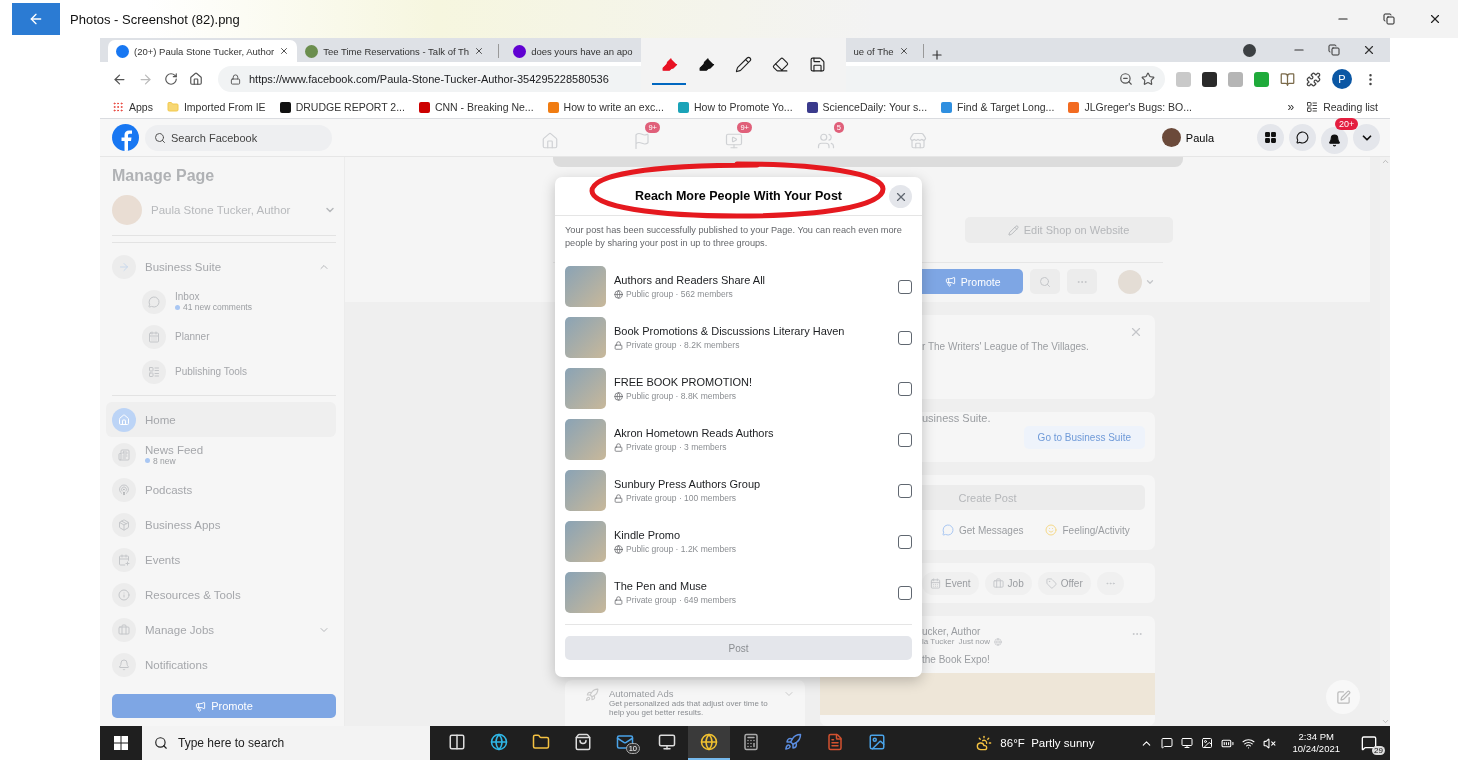 The image size is (1458, 760). Describe the element at coordinates (780, 64) in the screenshot. I see `eraser-icon` at that location.